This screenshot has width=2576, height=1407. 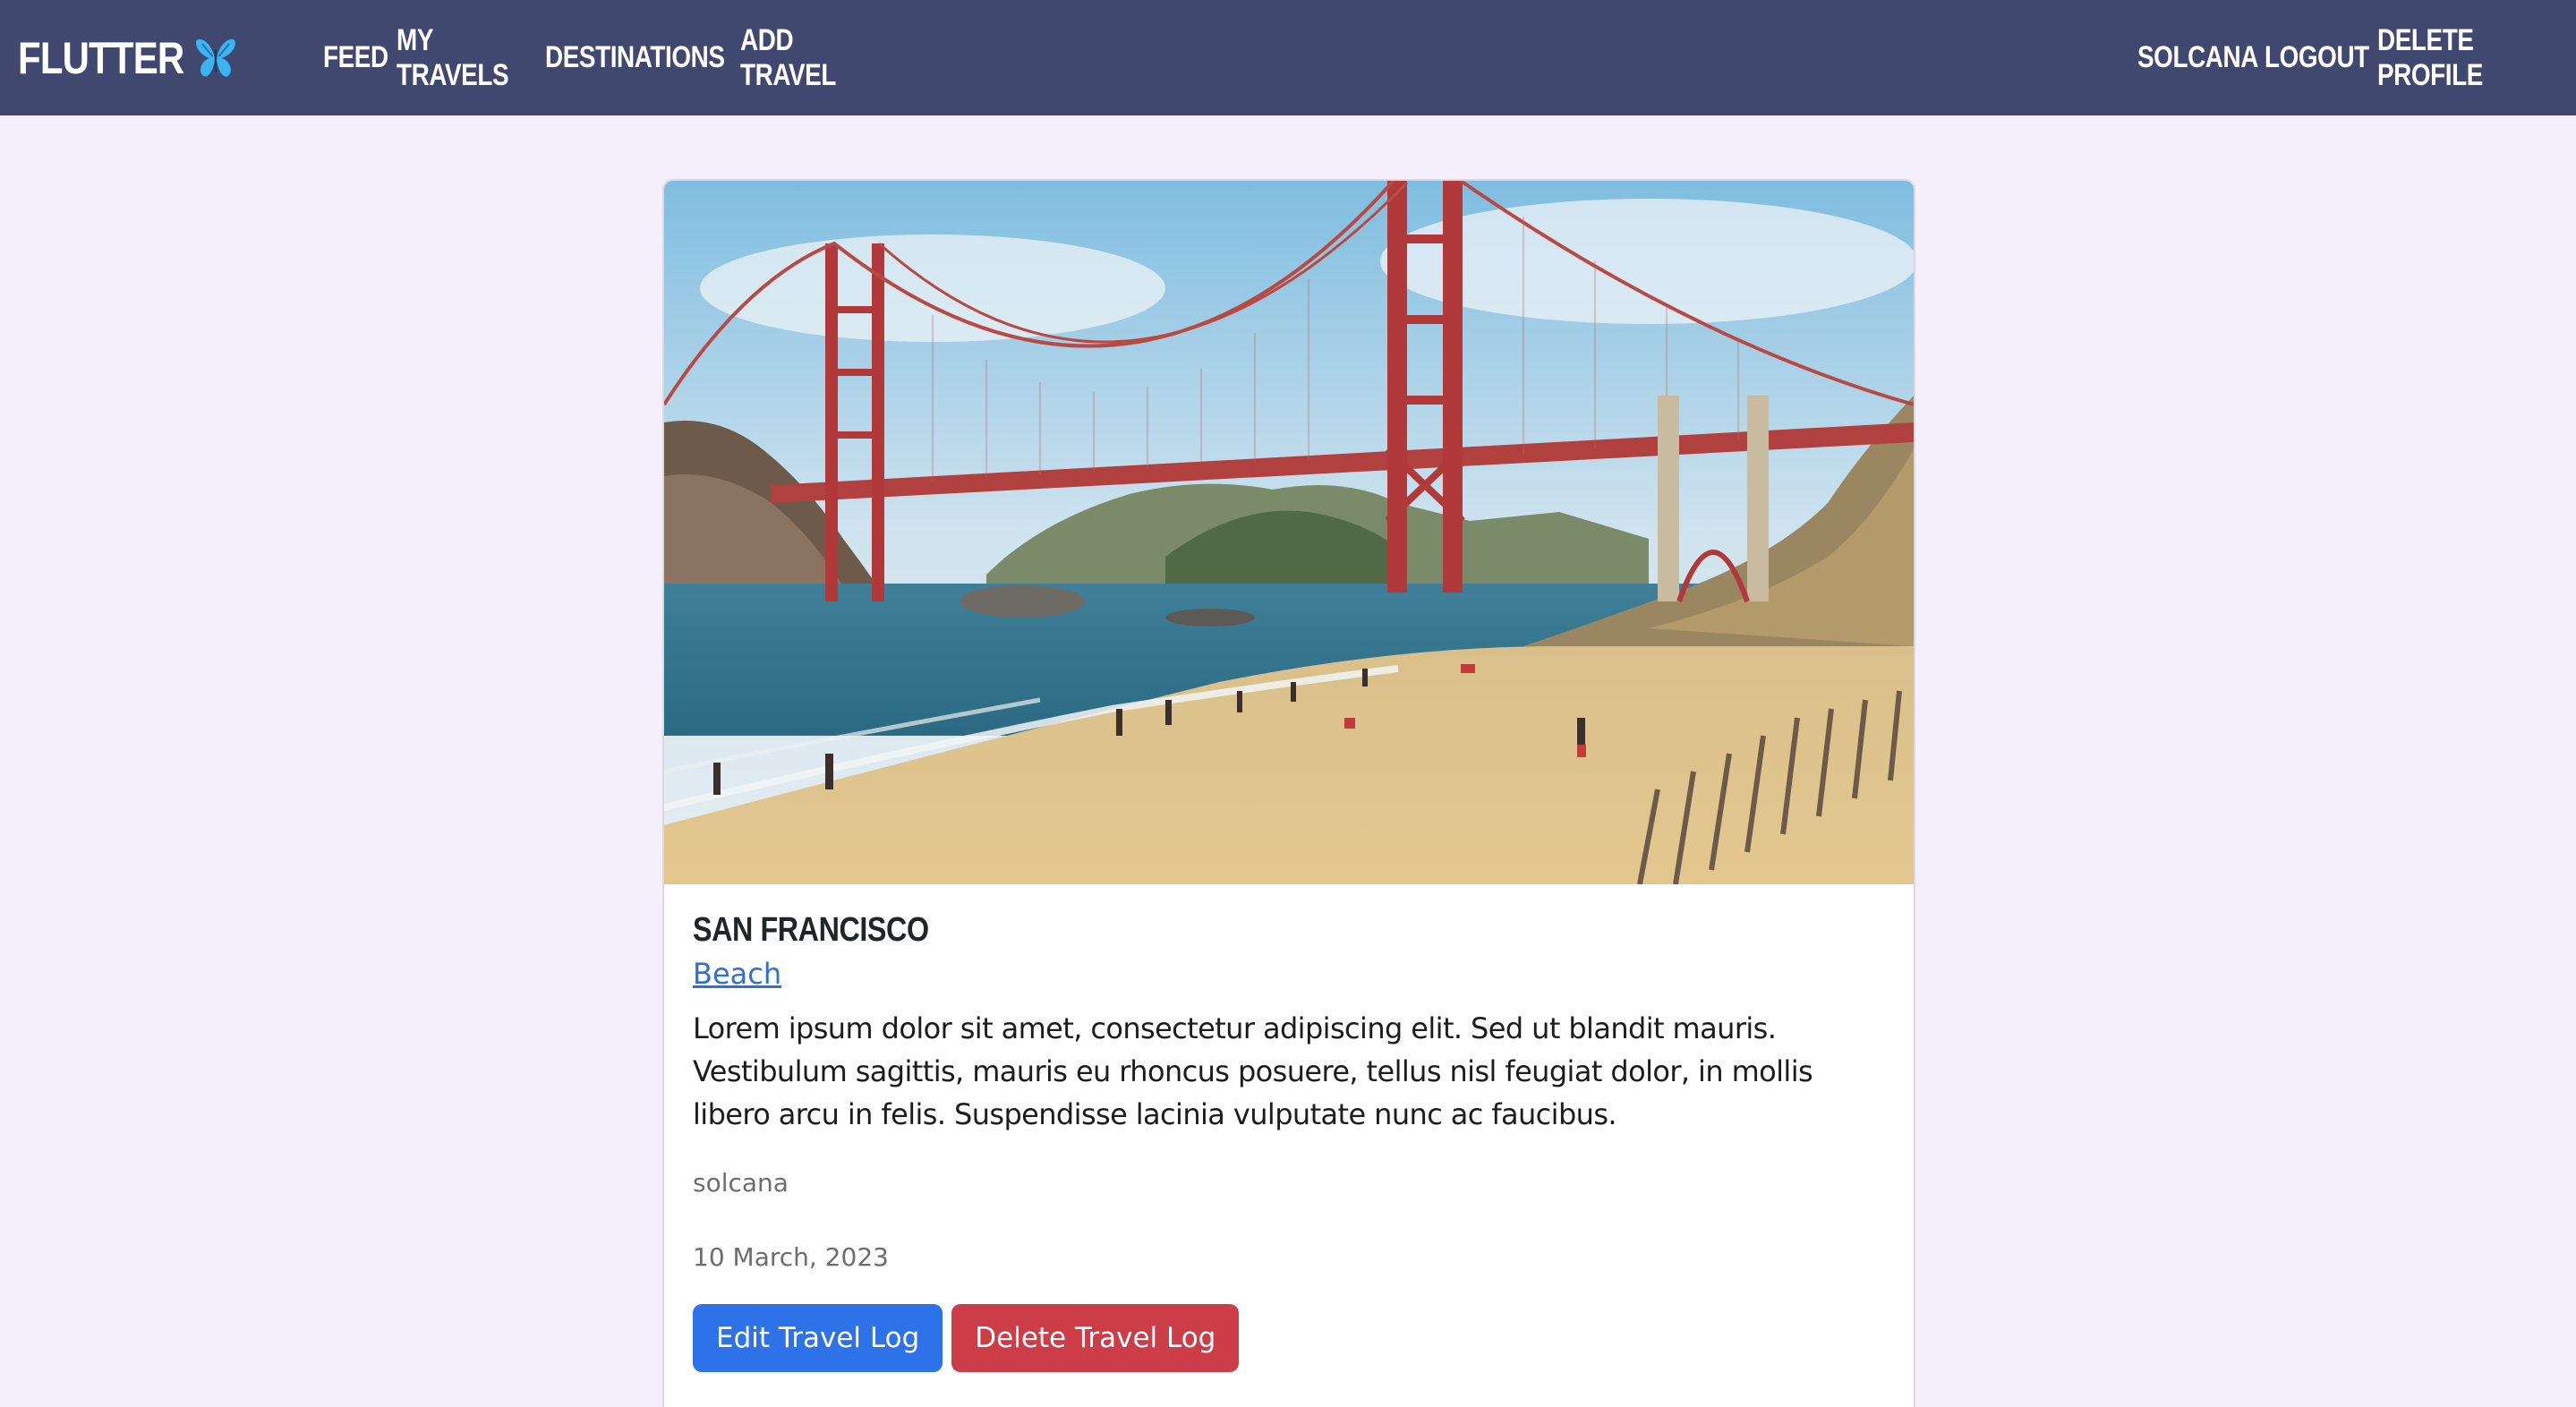 I want to click on card-title: SAN FRANCISCO, so click(x=811, y=930).